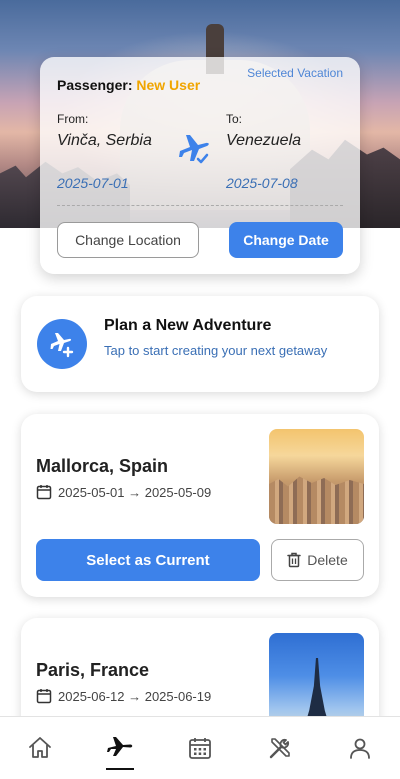 The width and height of the screenshot is (400, 779). I want to click on home-icon, so click(40, 747).